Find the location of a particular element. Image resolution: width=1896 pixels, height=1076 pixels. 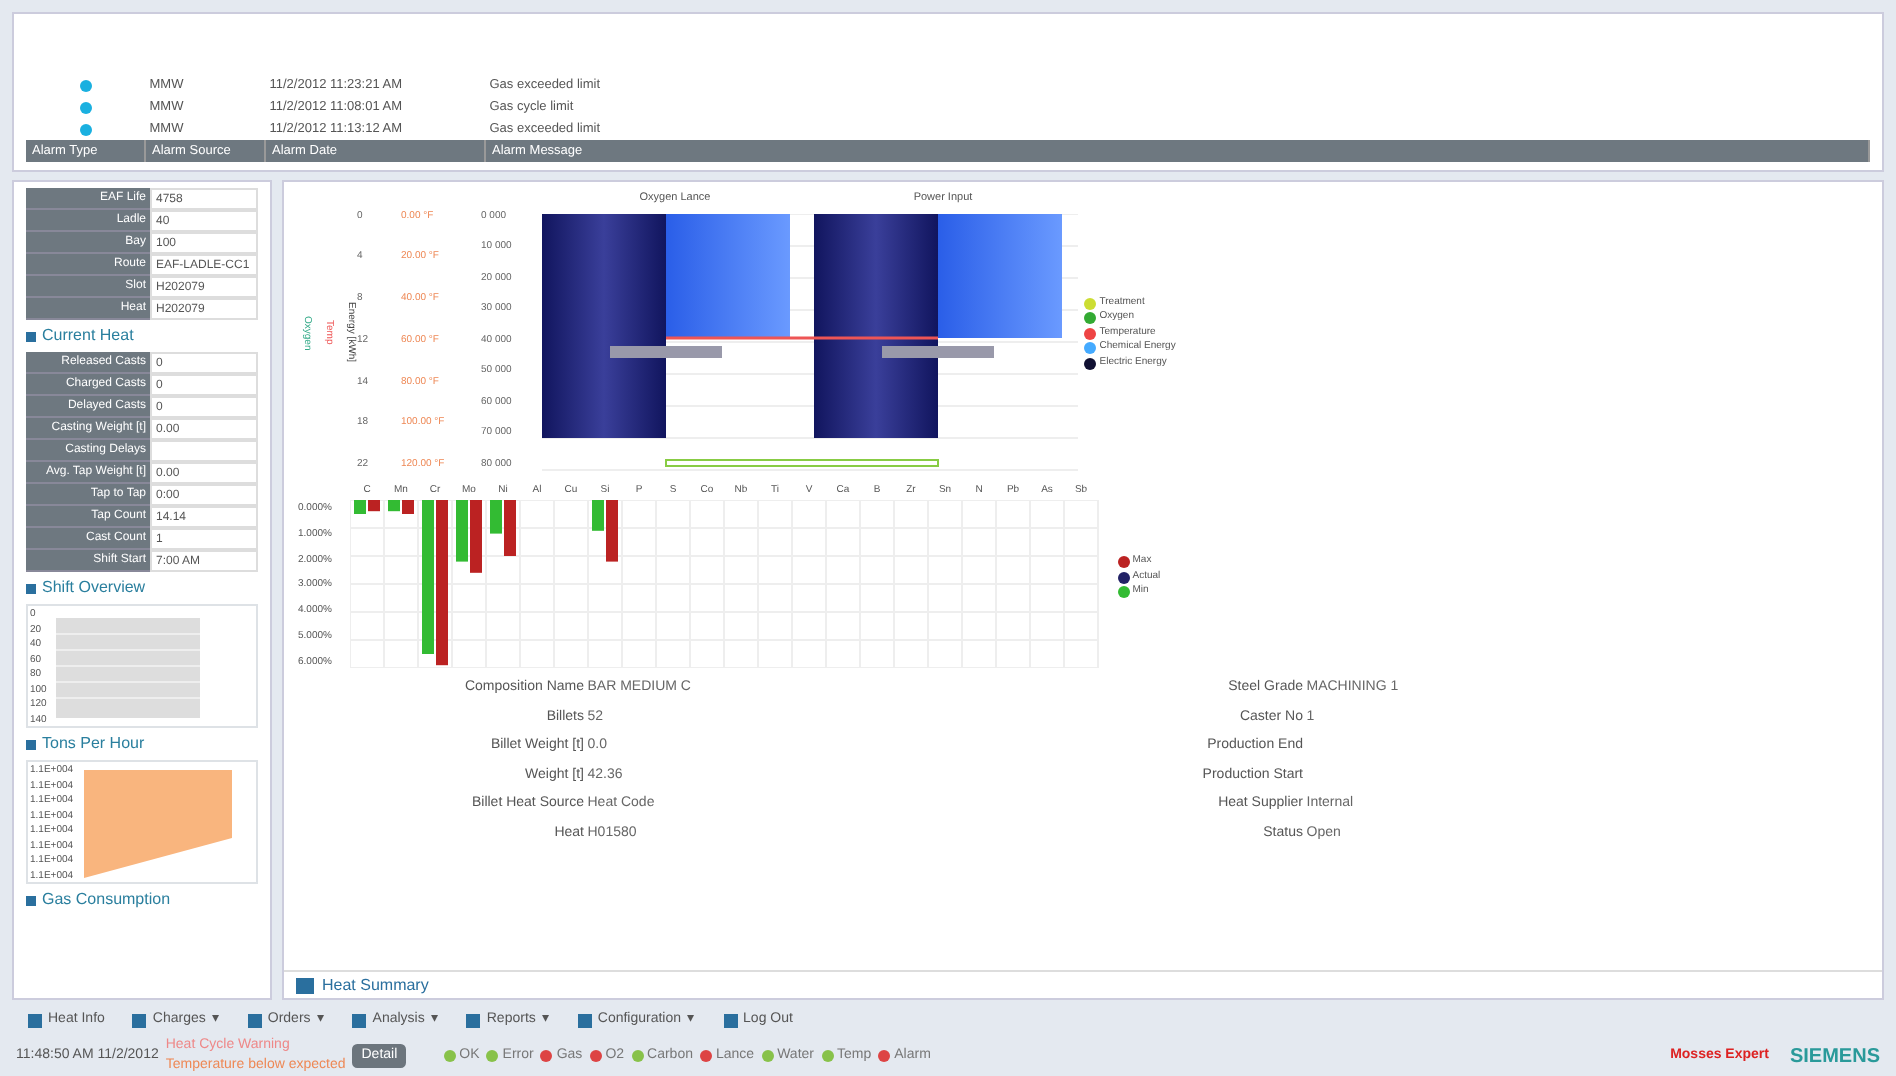

logo-text: SIEMENS is located at coordinates (1834, 1057).